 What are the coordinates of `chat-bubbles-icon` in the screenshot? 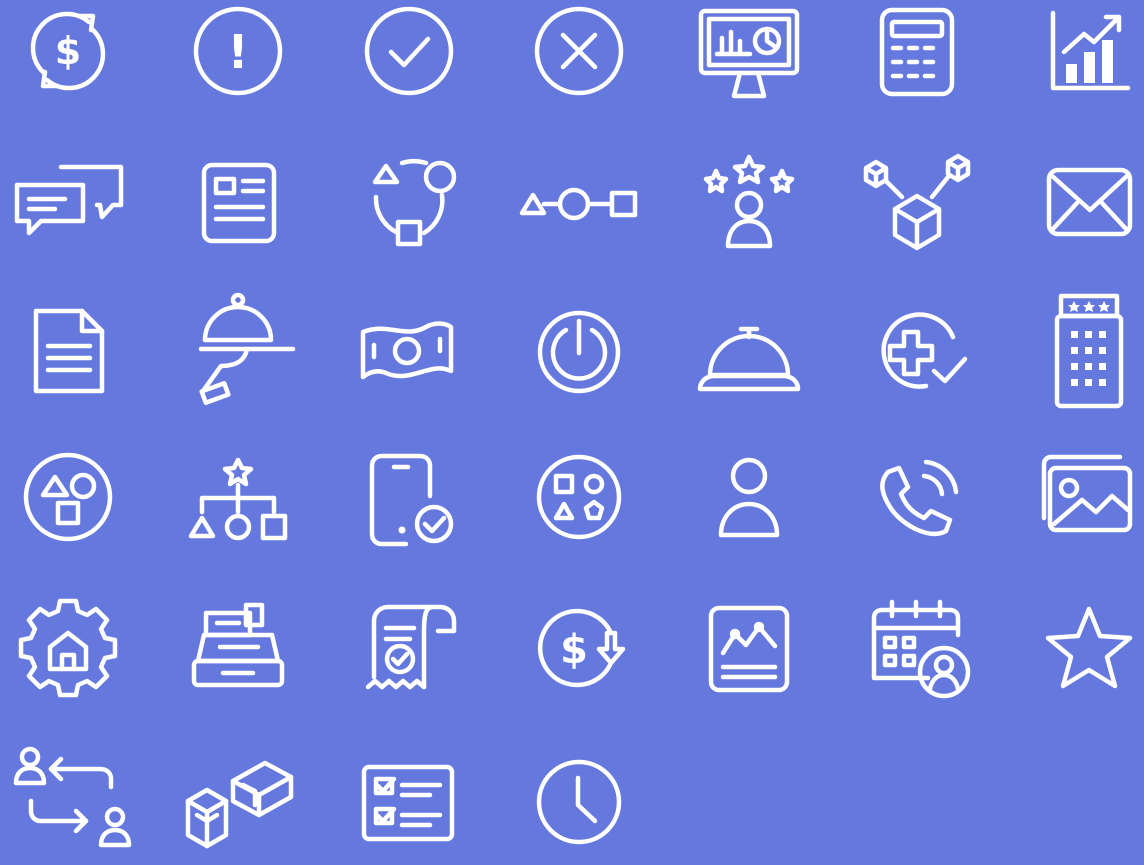 It's located at (68, 202).